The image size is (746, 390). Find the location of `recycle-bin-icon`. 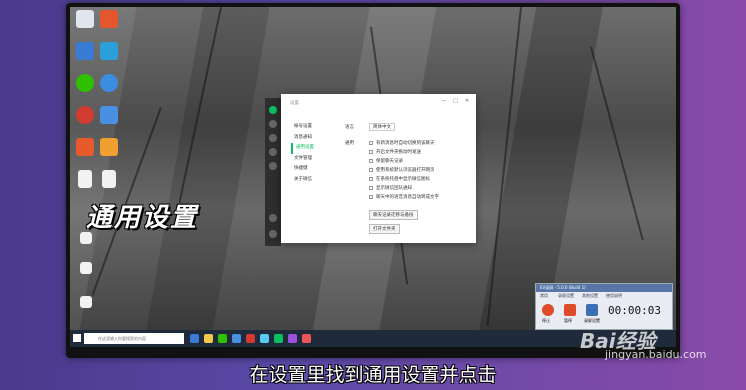

recycle-bin-icon is located at coordinates (85, 19).